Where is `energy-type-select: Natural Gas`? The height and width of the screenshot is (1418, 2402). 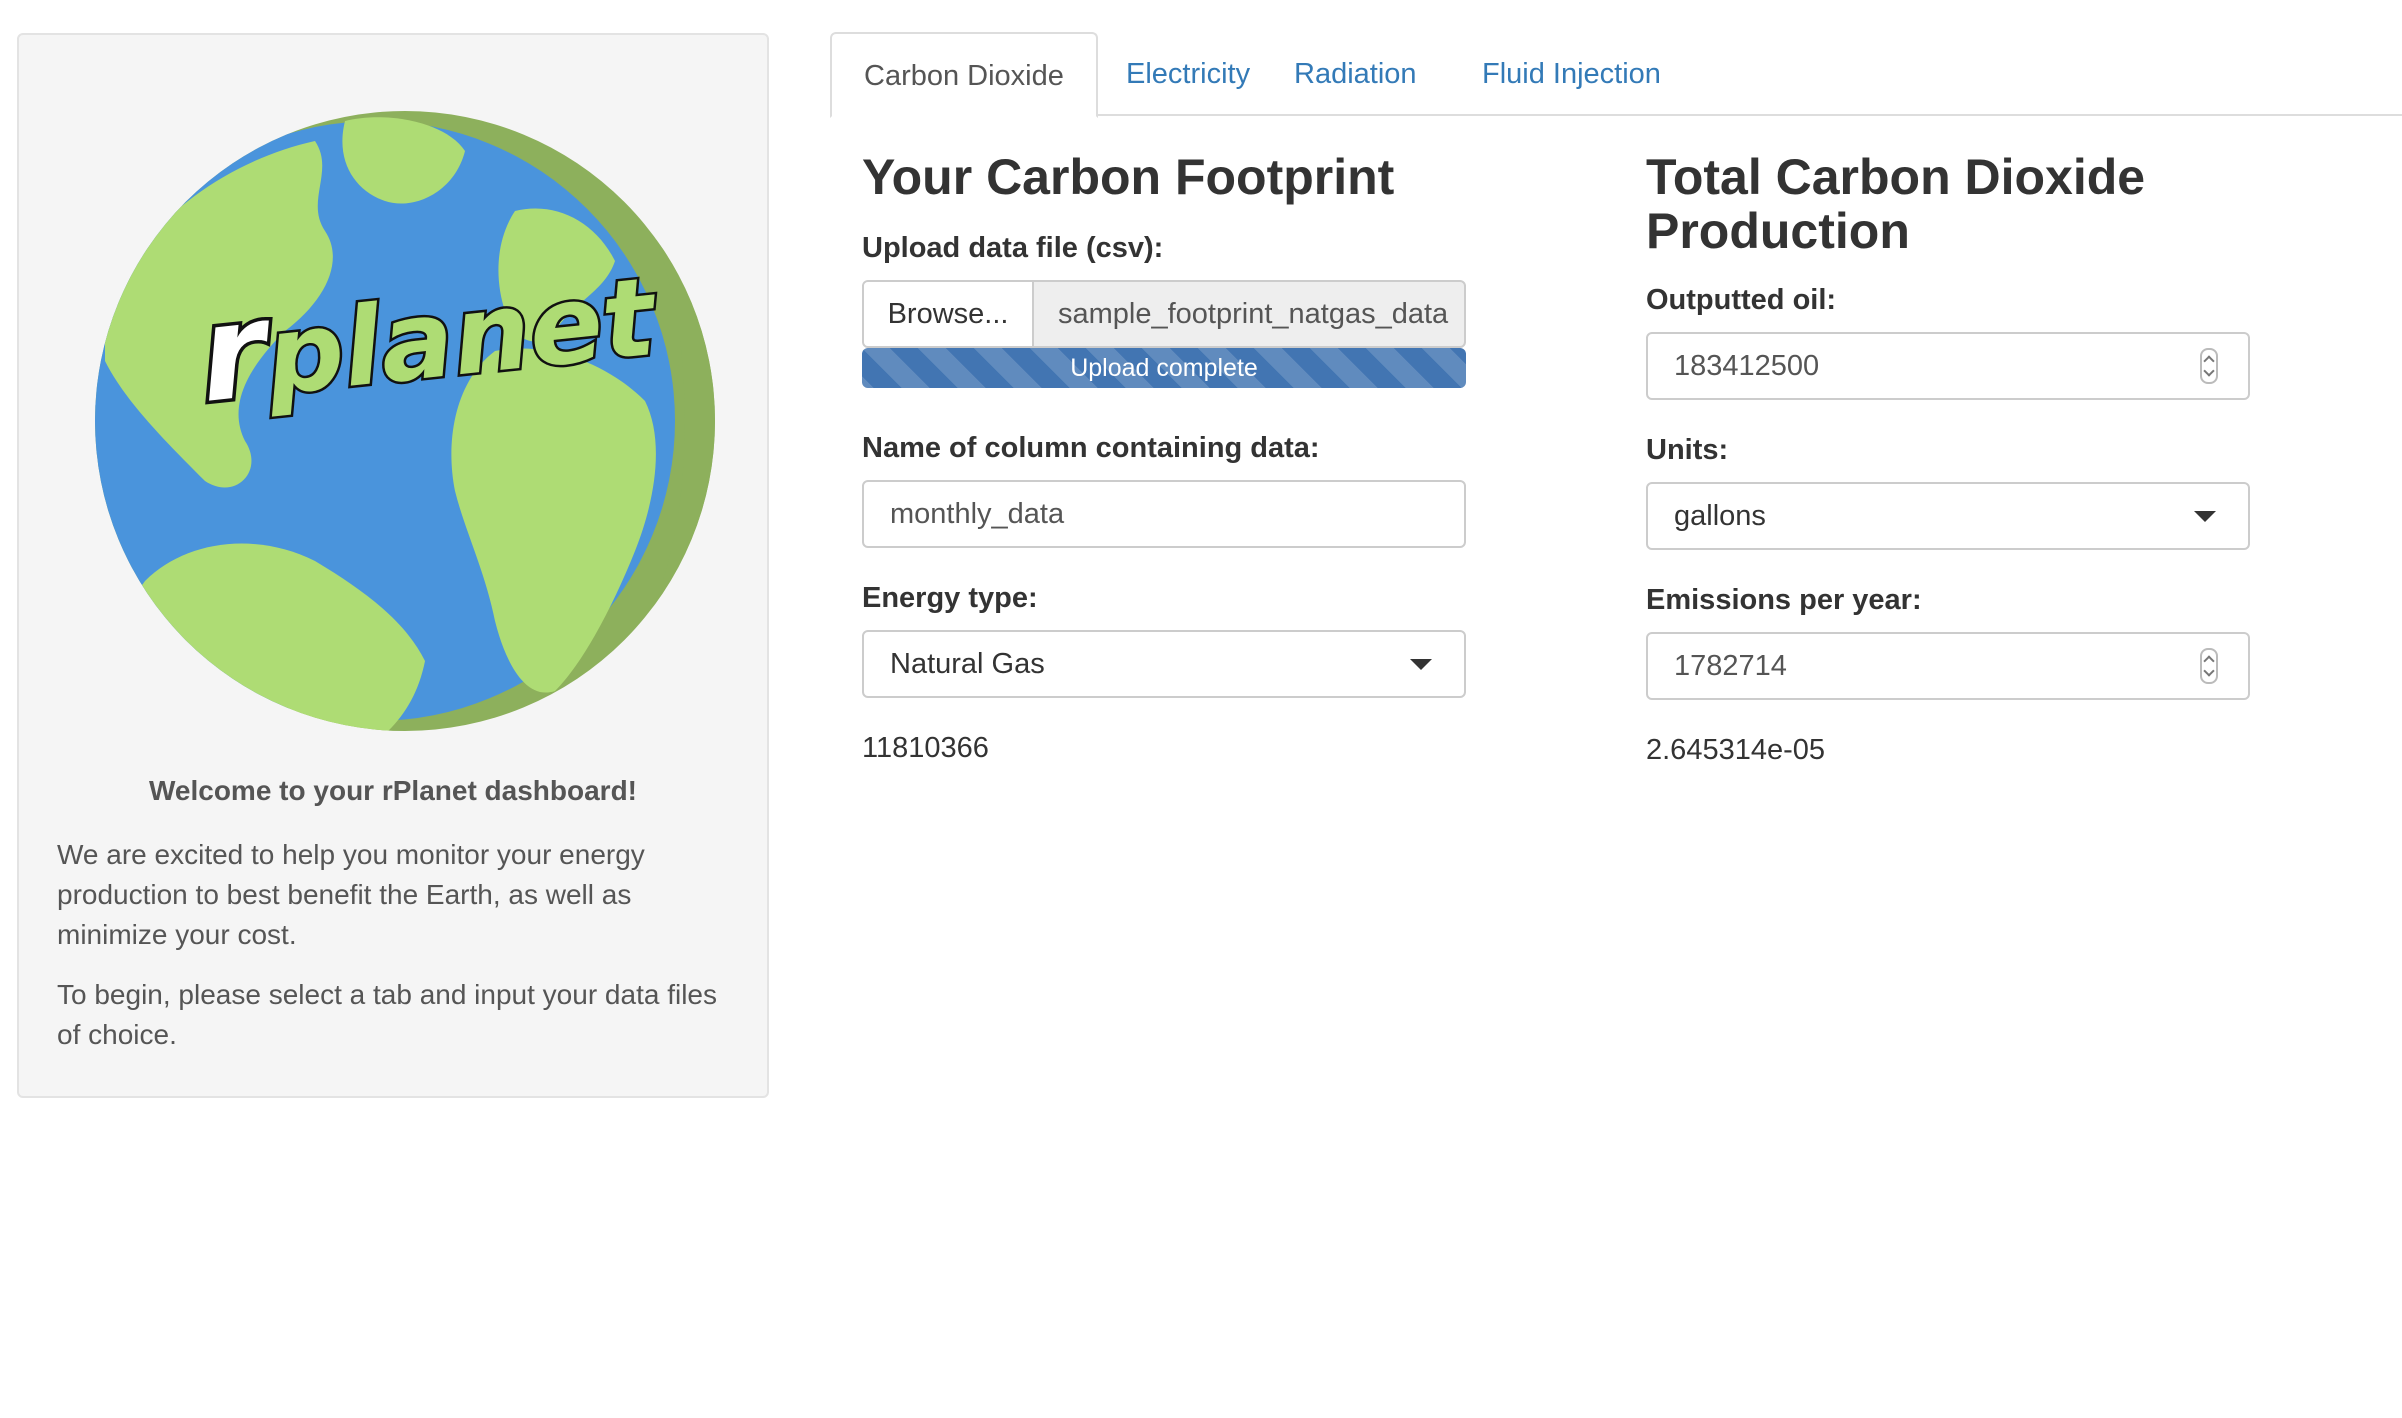 energy-type-select: Natural Gas is located at coordinates (1164, 664).